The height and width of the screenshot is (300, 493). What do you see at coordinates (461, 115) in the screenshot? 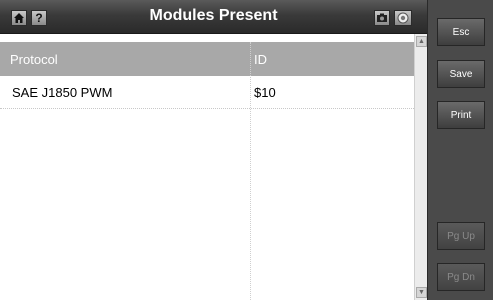
I see `print-button: Print` at bounding box center [461, 115].